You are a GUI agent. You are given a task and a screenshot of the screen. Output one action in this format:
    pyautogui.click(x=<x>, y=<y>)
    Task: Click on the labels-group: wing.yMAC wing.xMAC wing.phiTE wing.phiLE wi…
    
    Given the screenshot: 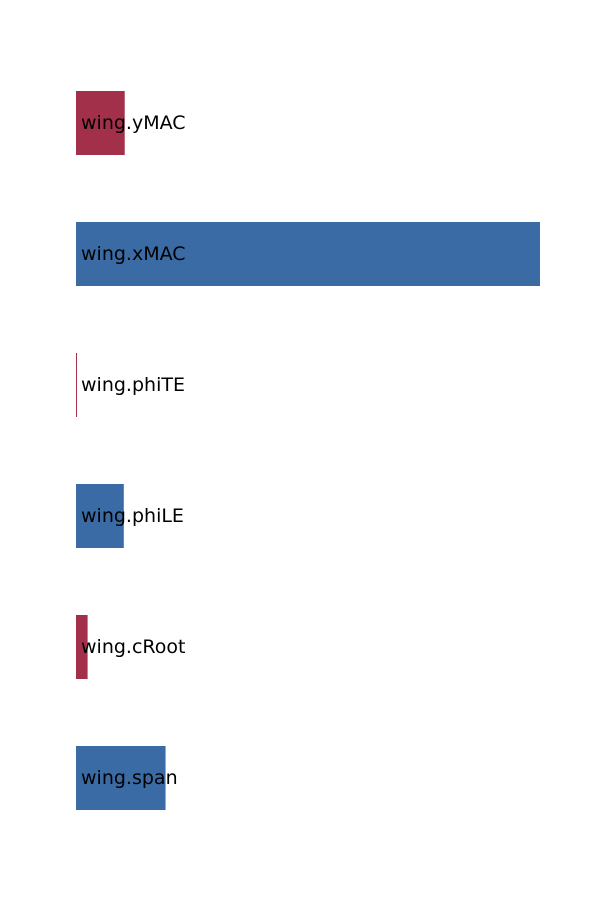 What is the action you would take?
    pyautogui.click(x=133, y=450)
    